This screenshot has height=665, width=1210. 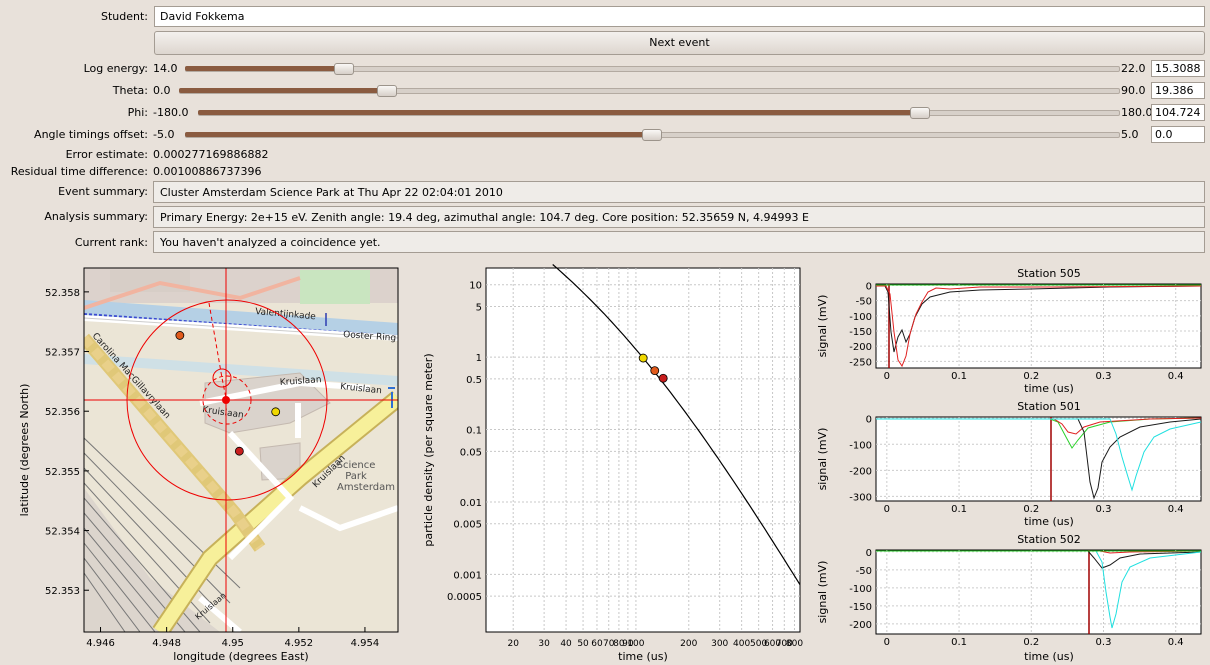 I want to click on error-value: 0.000277169886882, so click(x=211, y=154).